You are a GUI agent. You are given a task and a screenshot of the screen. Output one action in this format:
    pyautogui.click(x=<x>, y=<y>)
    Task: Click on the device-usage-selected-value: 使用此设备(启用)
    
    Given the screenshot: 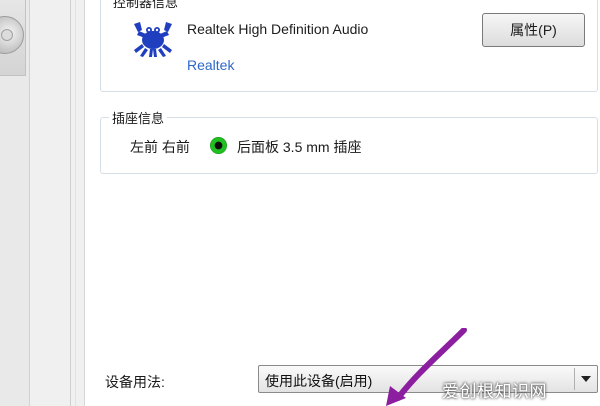 What is the action you would take?
    pyautogui.click(x=319, y=381)
    